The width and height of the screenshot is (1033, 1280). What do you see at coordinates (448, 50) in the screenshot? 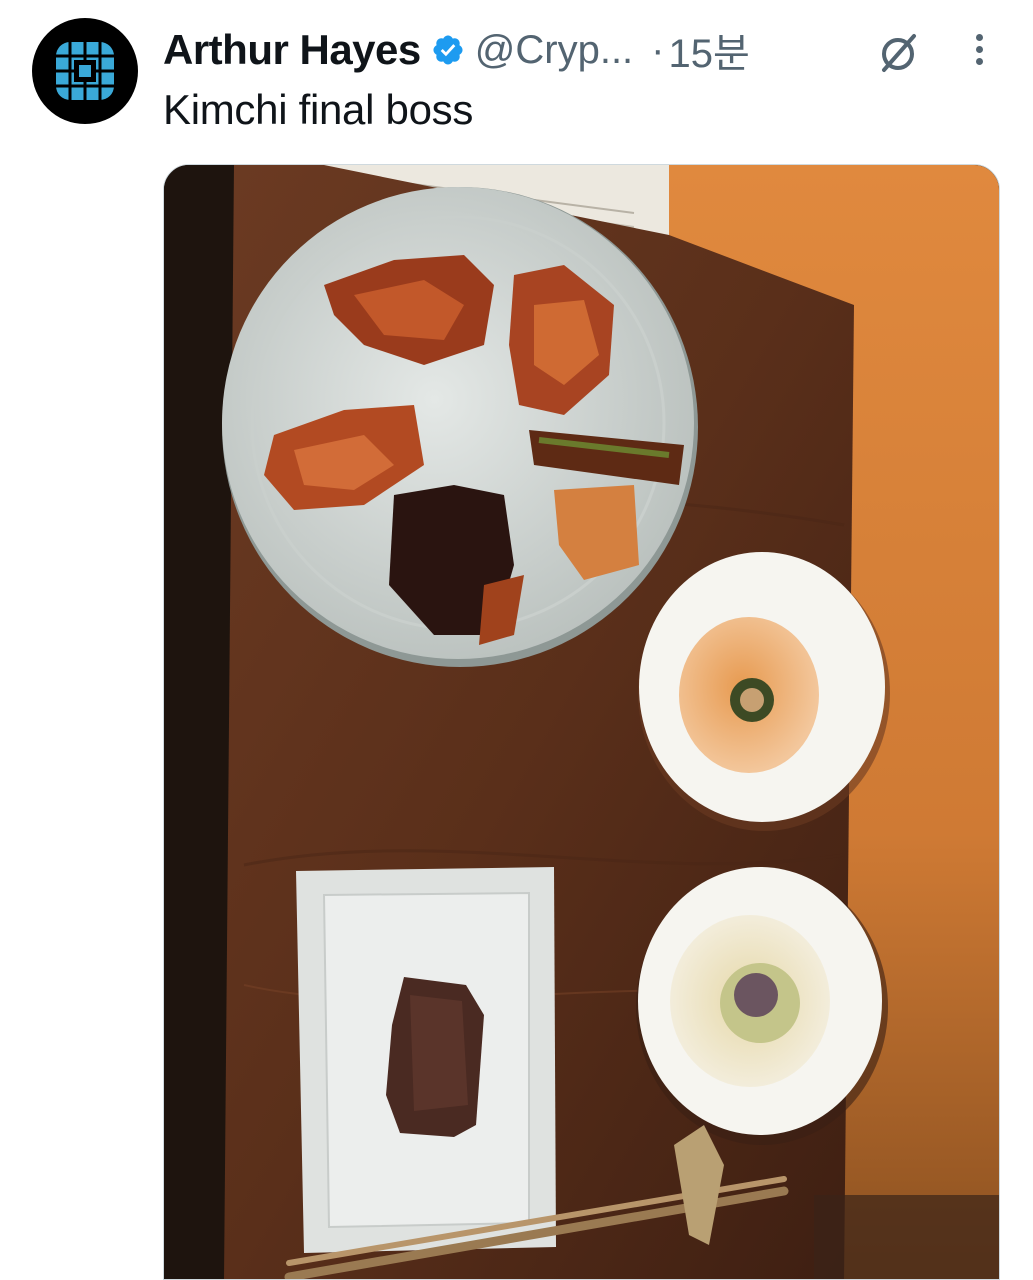
I see `verified-badge-icon` at bounding box center [448, 50].